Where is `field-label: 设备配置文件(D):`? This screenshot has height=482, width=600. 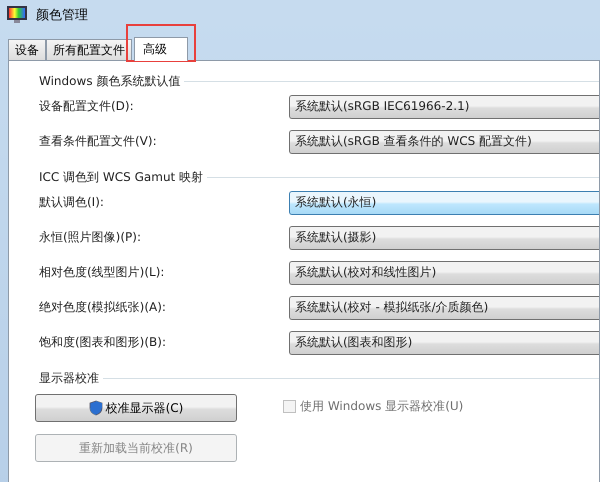 field-label: 设备配置文件(D): is located at coordinates (87, 106).